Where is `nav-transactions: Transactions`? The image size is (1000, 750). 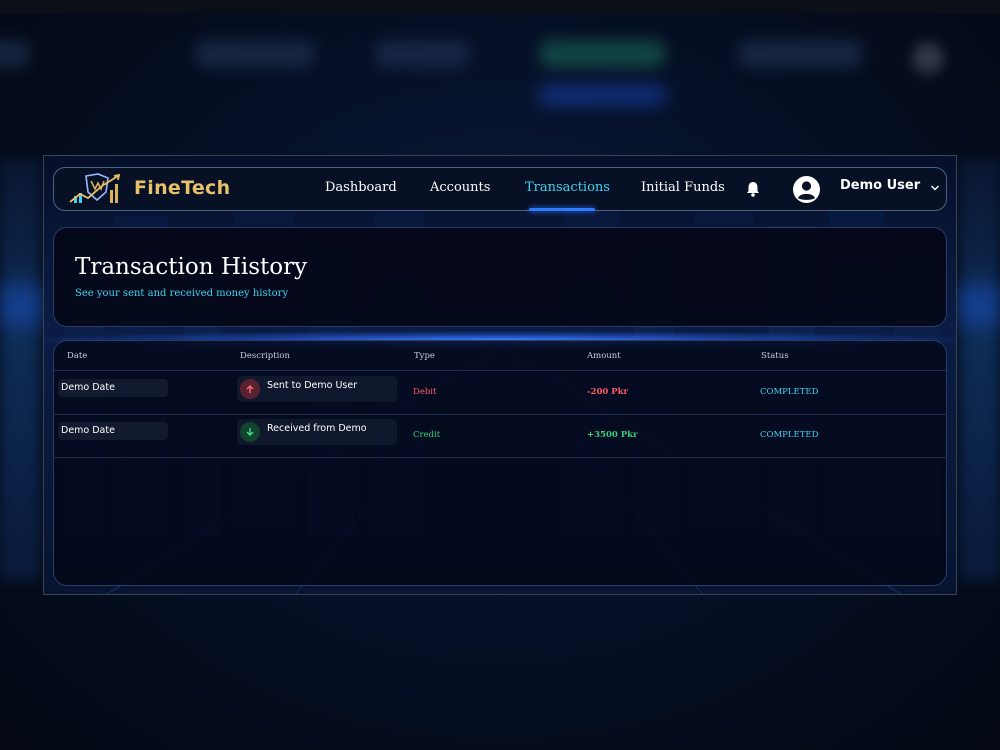 nav-transactions: Transactions is located at coordinates (567, 187).